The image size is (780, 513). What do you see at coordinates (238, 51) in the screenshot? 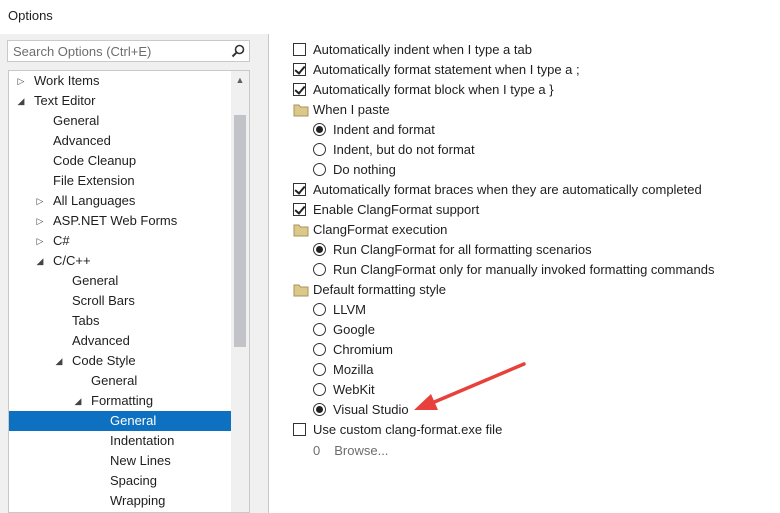
I see `search-icon` at bounding box center [238, 51].